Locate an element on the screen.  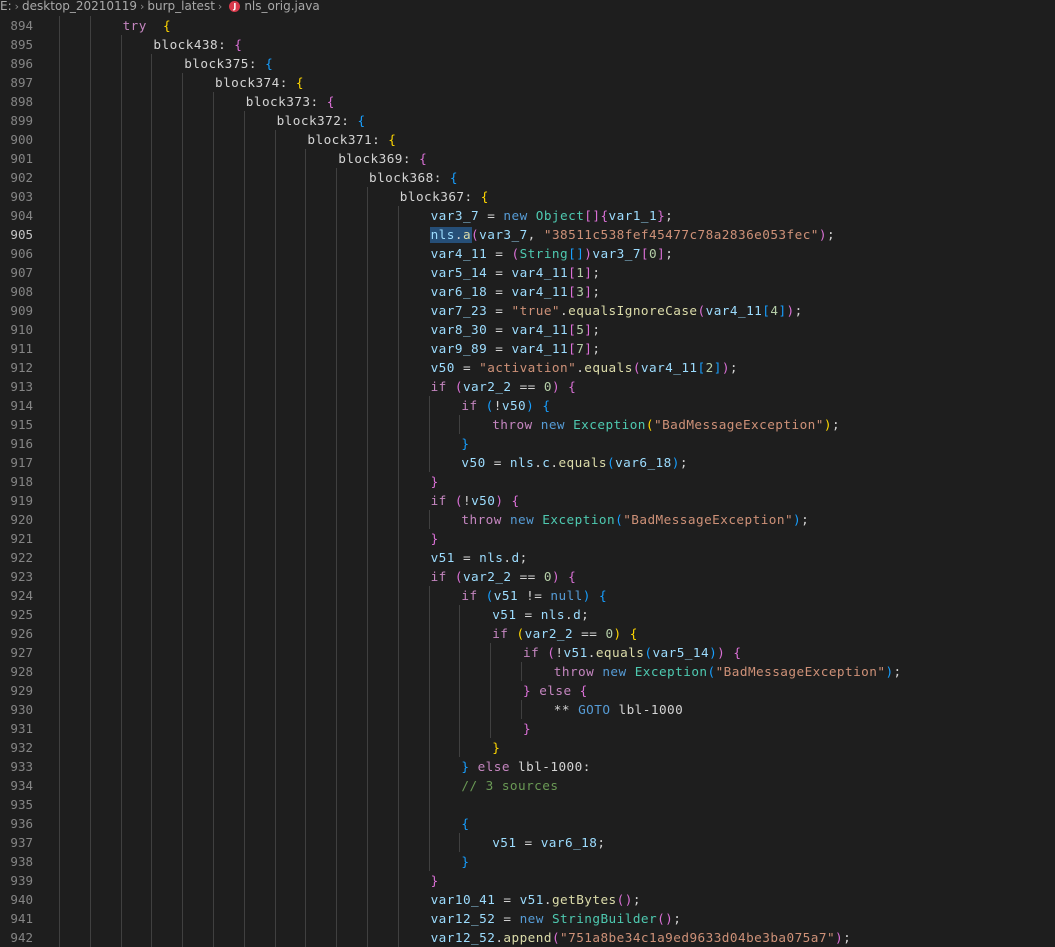
code-line: 917 v50 = nls.c.equals(var6_18); is located at coordinates (527, 462).